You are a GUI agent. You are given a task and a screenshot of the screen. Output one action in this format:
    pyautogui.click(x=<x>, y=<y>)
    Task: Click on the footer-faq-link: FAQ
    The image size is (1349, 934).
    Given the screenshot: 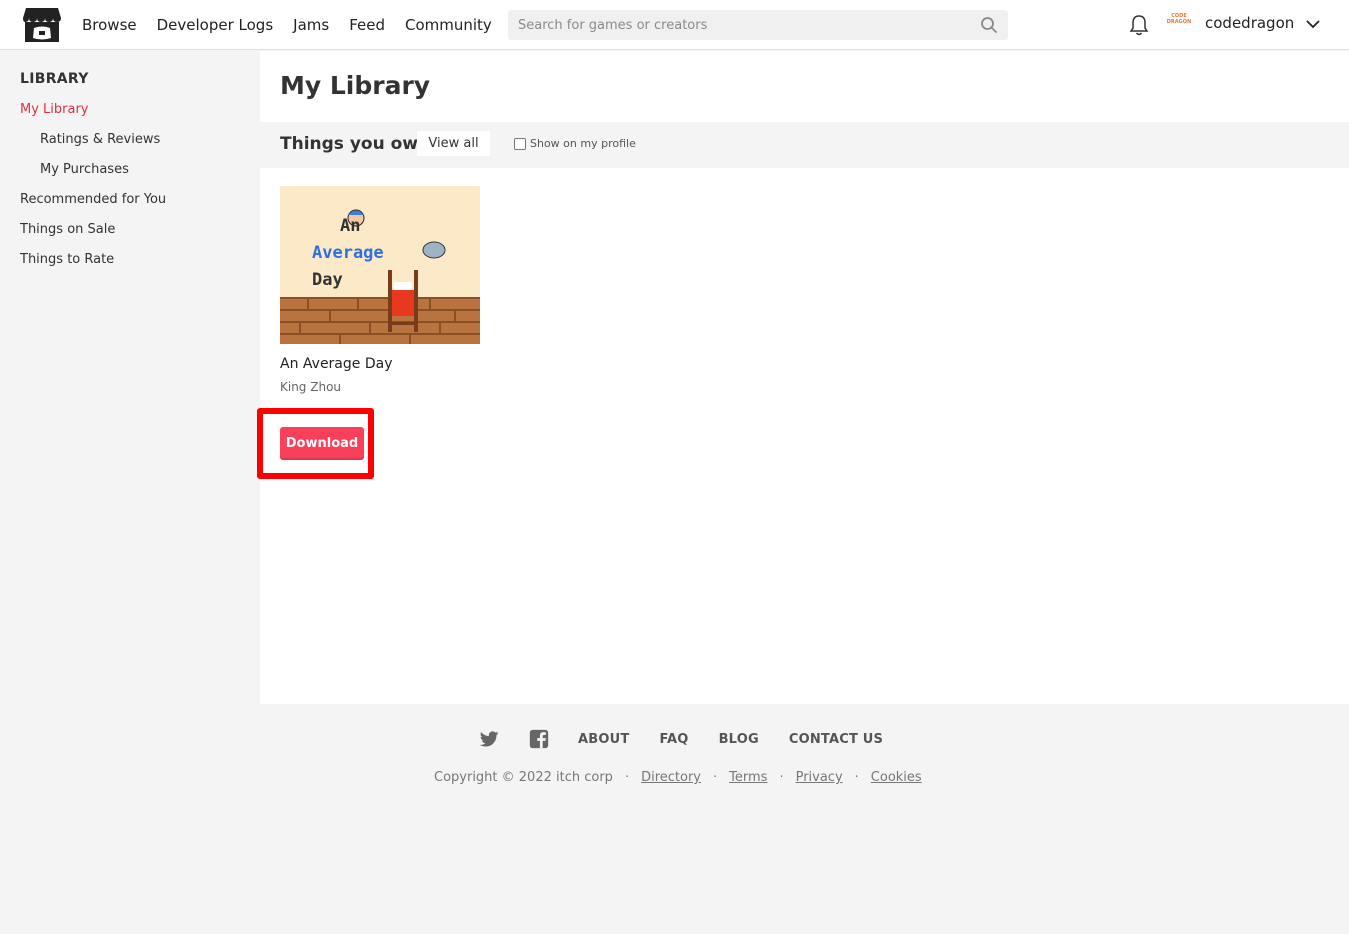 What is the action you would take?
    pyautogui.click(x=673, y=739)
    